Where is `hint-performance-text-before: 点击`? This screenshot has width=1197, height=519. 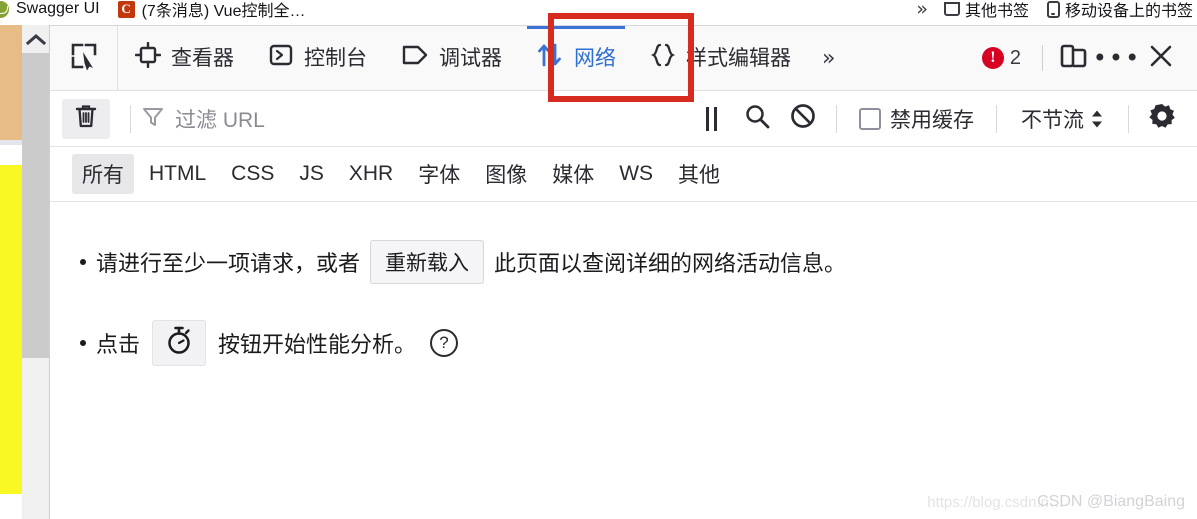
hint-performance-text-before: 点击 is located at coordinates (118, 344).